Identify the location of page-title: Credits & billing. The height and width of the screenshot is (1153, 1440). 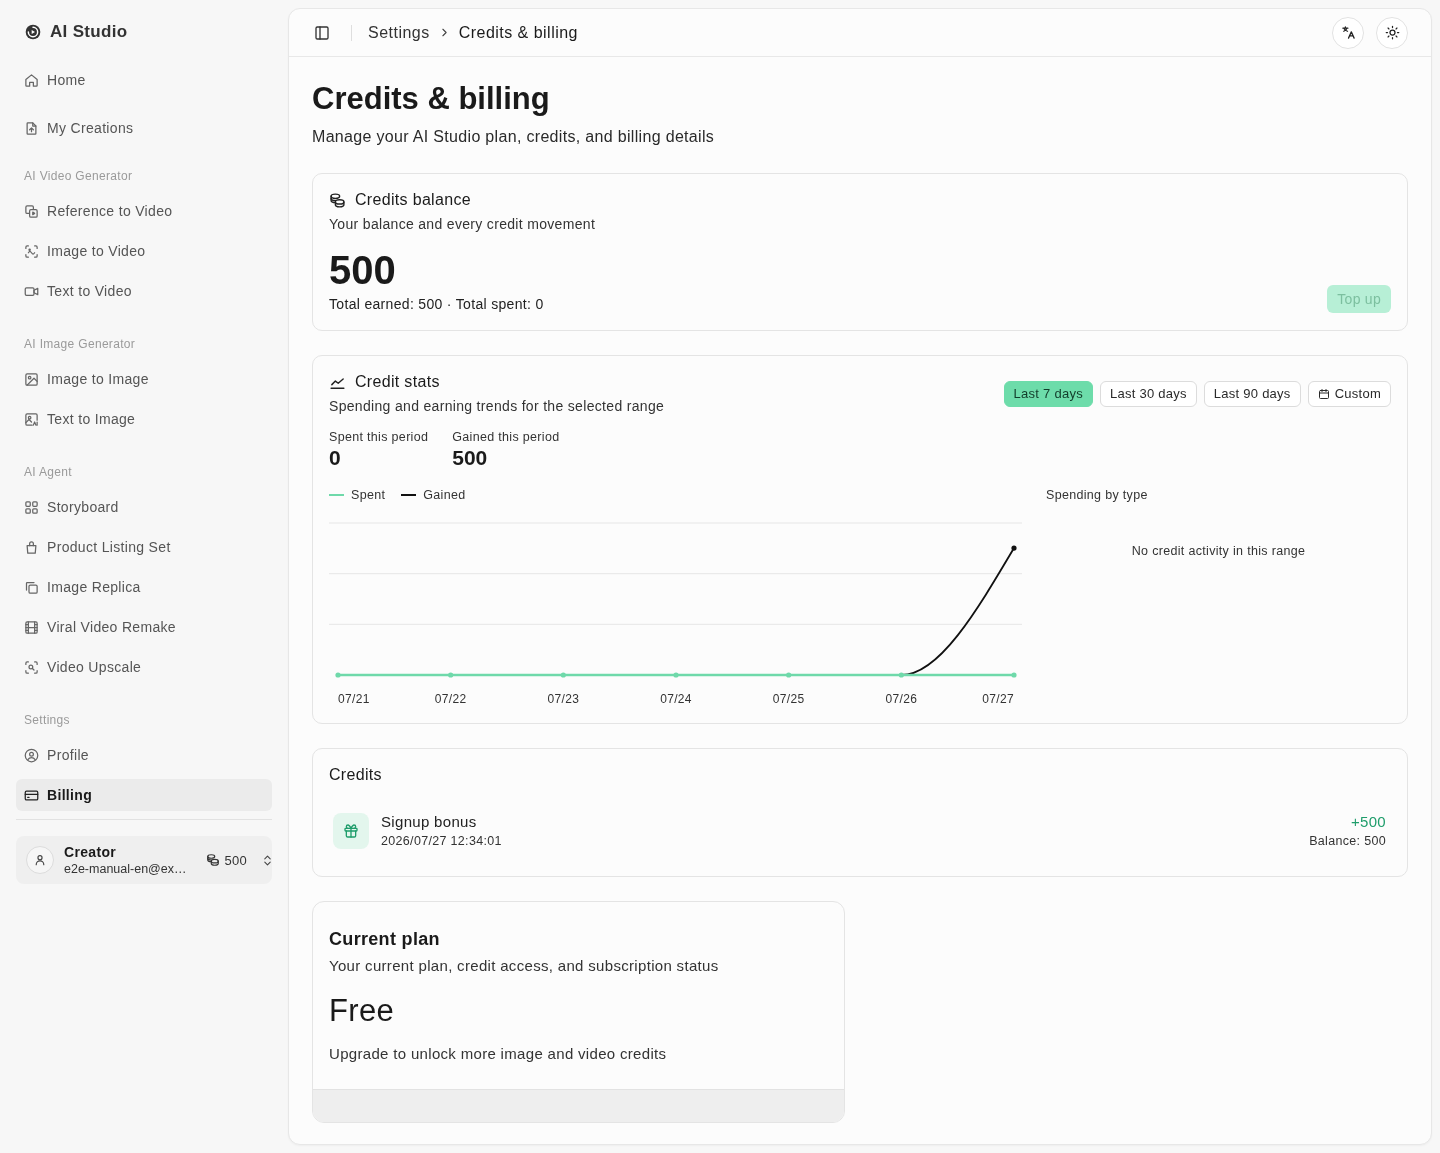
(431, 99).